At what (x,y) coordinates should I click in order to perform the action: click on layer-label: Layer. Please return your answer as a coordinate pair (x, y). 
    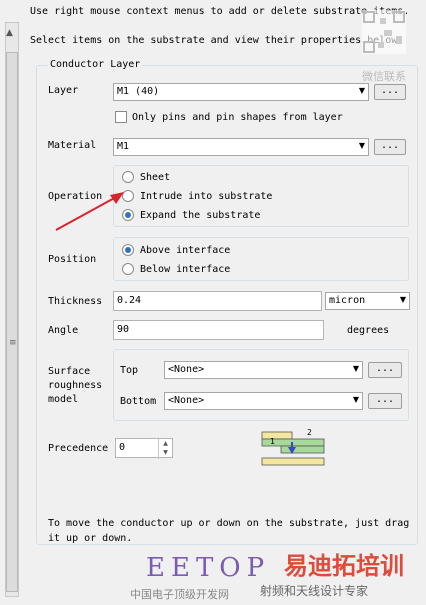
    Looking at the image, I should click on (63, 90).